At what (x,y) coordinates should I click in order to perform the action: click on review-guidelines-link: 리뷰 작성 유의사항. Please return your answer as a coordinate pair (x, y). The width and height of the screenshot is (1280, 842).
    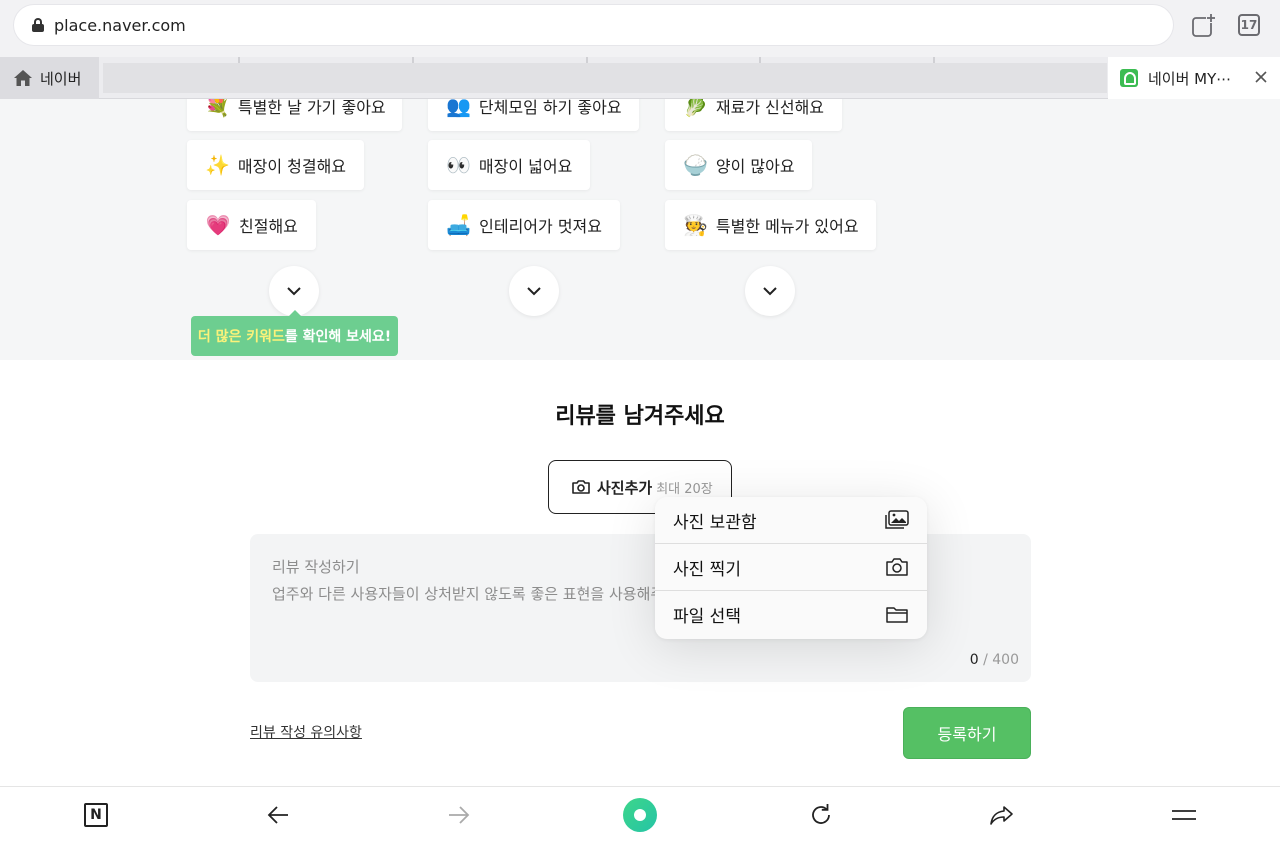
    Looking at the image, I should click on (306, 732).